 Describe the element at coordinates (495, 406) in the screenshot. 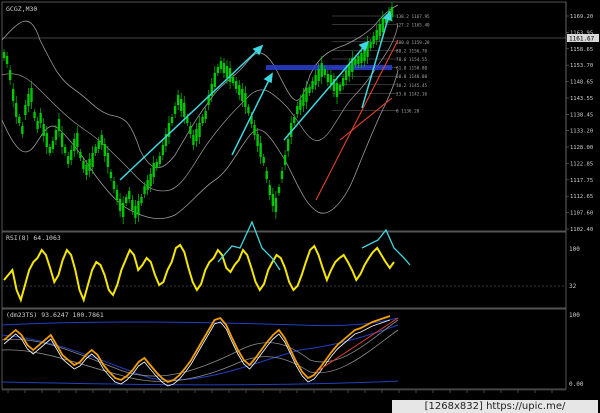

I see `watermark: [1268x832] https://upic.me/` at that location.